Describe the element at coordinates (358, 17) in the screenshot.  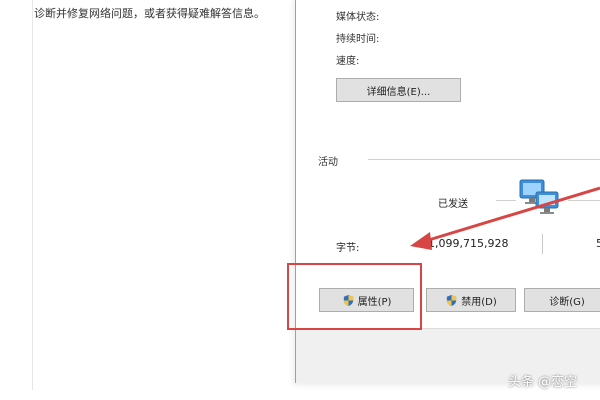
I see `media-state-label: 媒体状态:` at that location.